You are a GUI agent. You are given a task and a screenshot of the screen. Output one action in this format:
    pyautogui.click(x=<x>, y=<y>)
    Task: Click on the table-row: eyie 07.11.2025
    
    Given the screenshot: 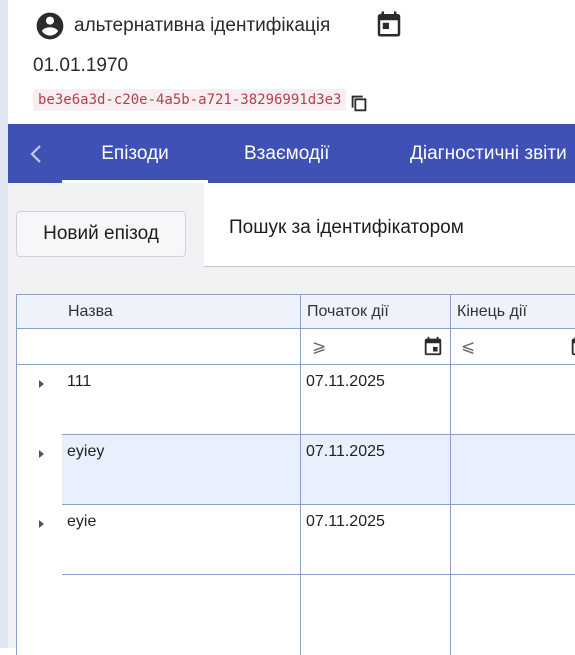 What is the action you would take?
    pyautogui.click(x=307, y=540)
    